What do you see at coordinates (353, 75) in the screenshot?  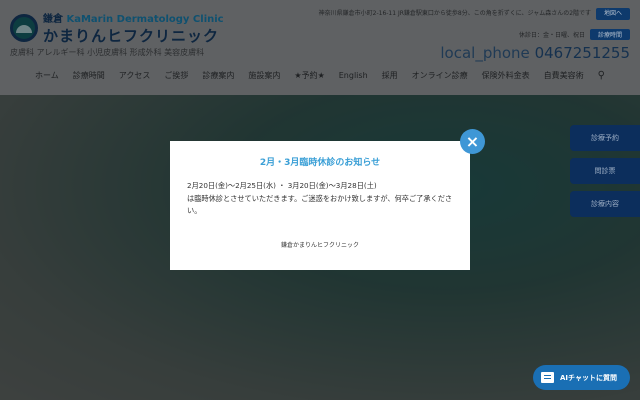 I see `nav-english: English` at bounding box center [353, 75].